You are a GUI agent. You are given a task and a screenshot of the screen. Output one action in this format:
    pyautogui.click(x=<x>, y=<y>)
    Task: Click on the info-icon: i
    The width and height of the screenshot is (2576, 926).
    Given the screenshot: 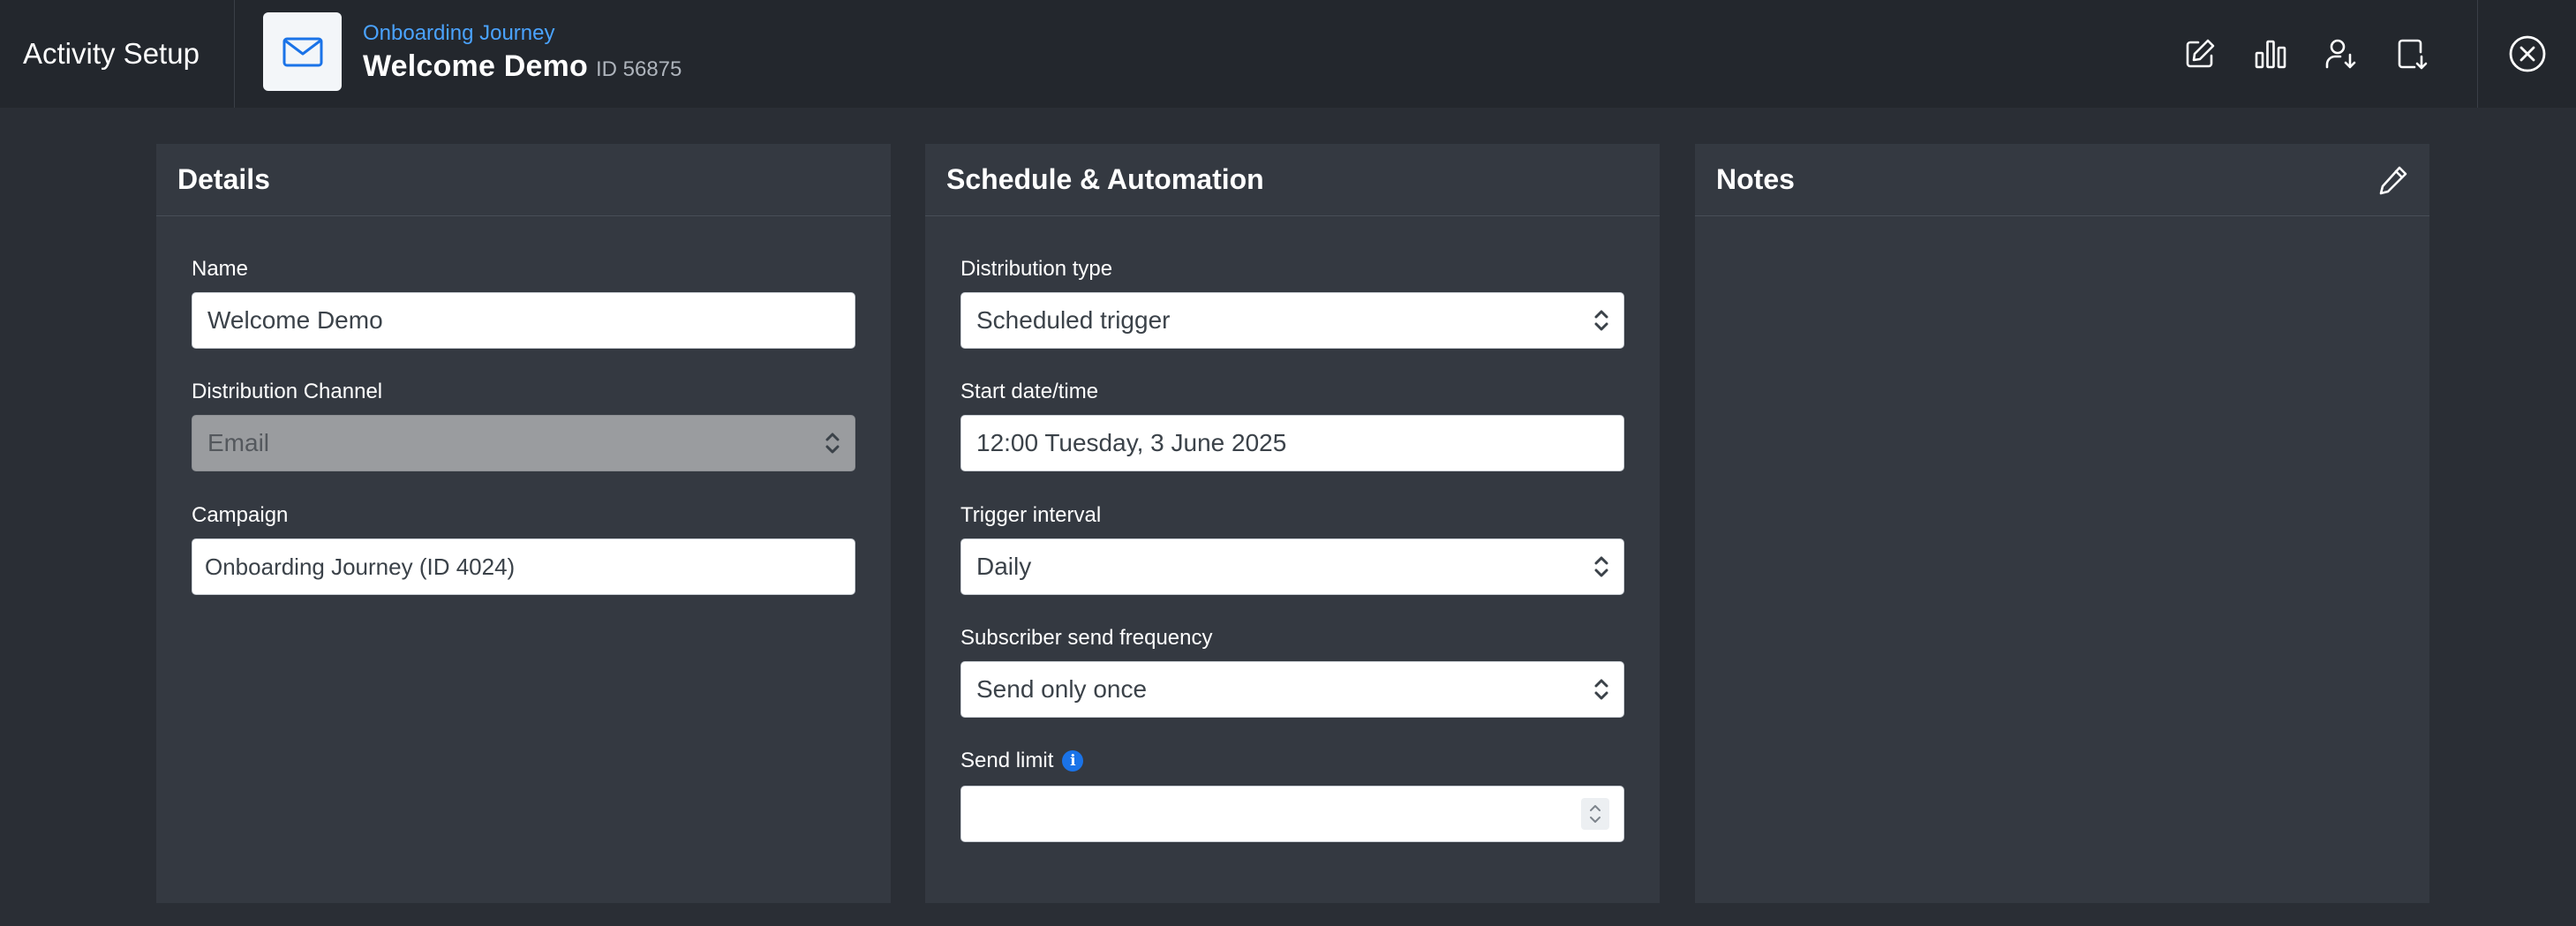 What is the action you would take?
    pyautogui.click(x=1073, y=761)
    